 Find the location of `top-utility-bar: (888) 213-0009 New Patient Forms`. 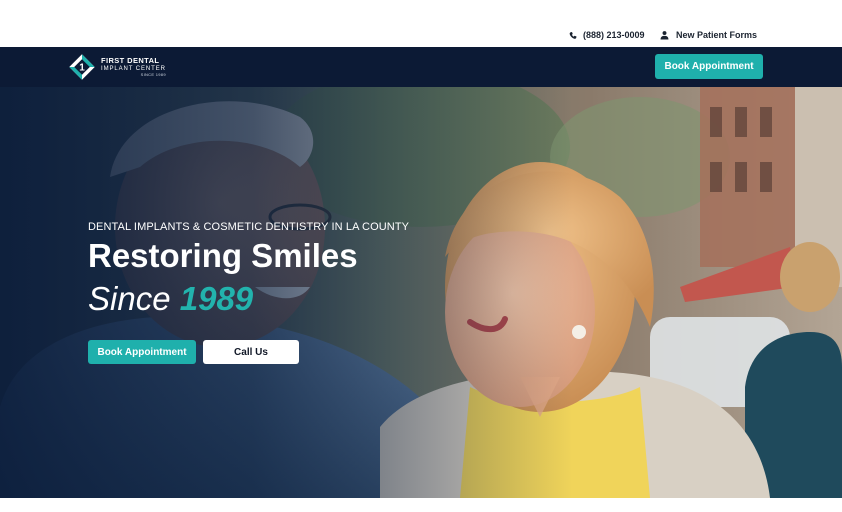

top-utility-bar: (888) 213-0009 New Patient Forms is located at coordinates (421, 23).